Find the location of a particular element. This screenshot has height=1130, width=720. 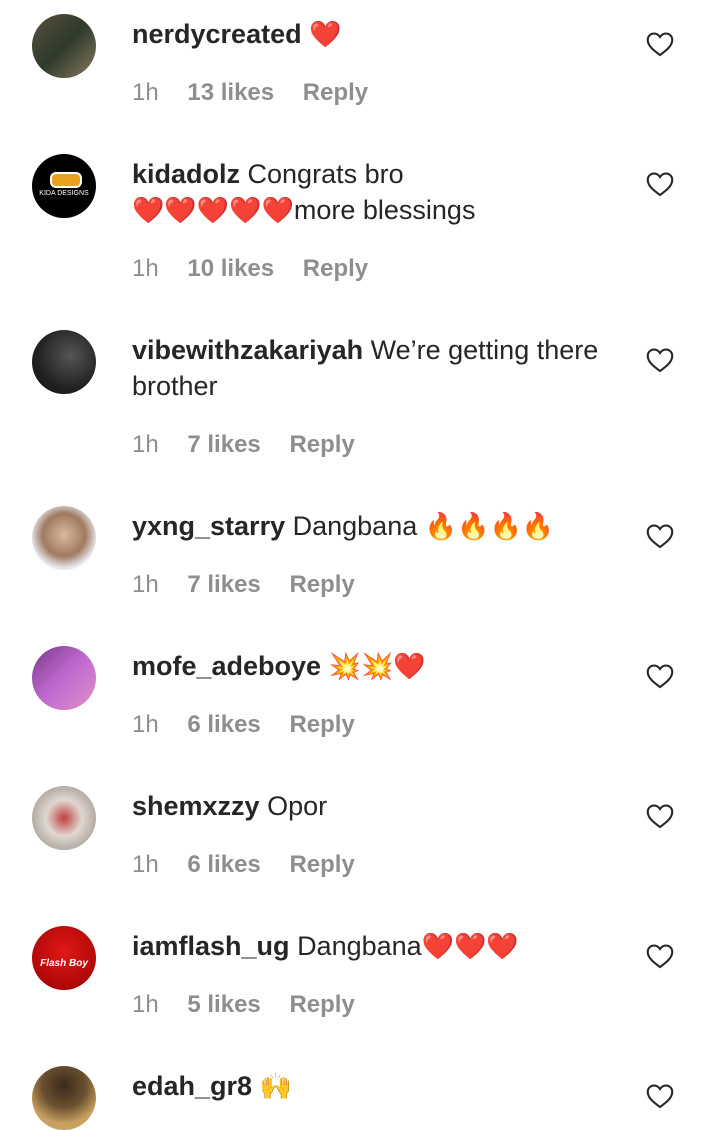

emoji: ❤️ is located at coordinates (325, 35).